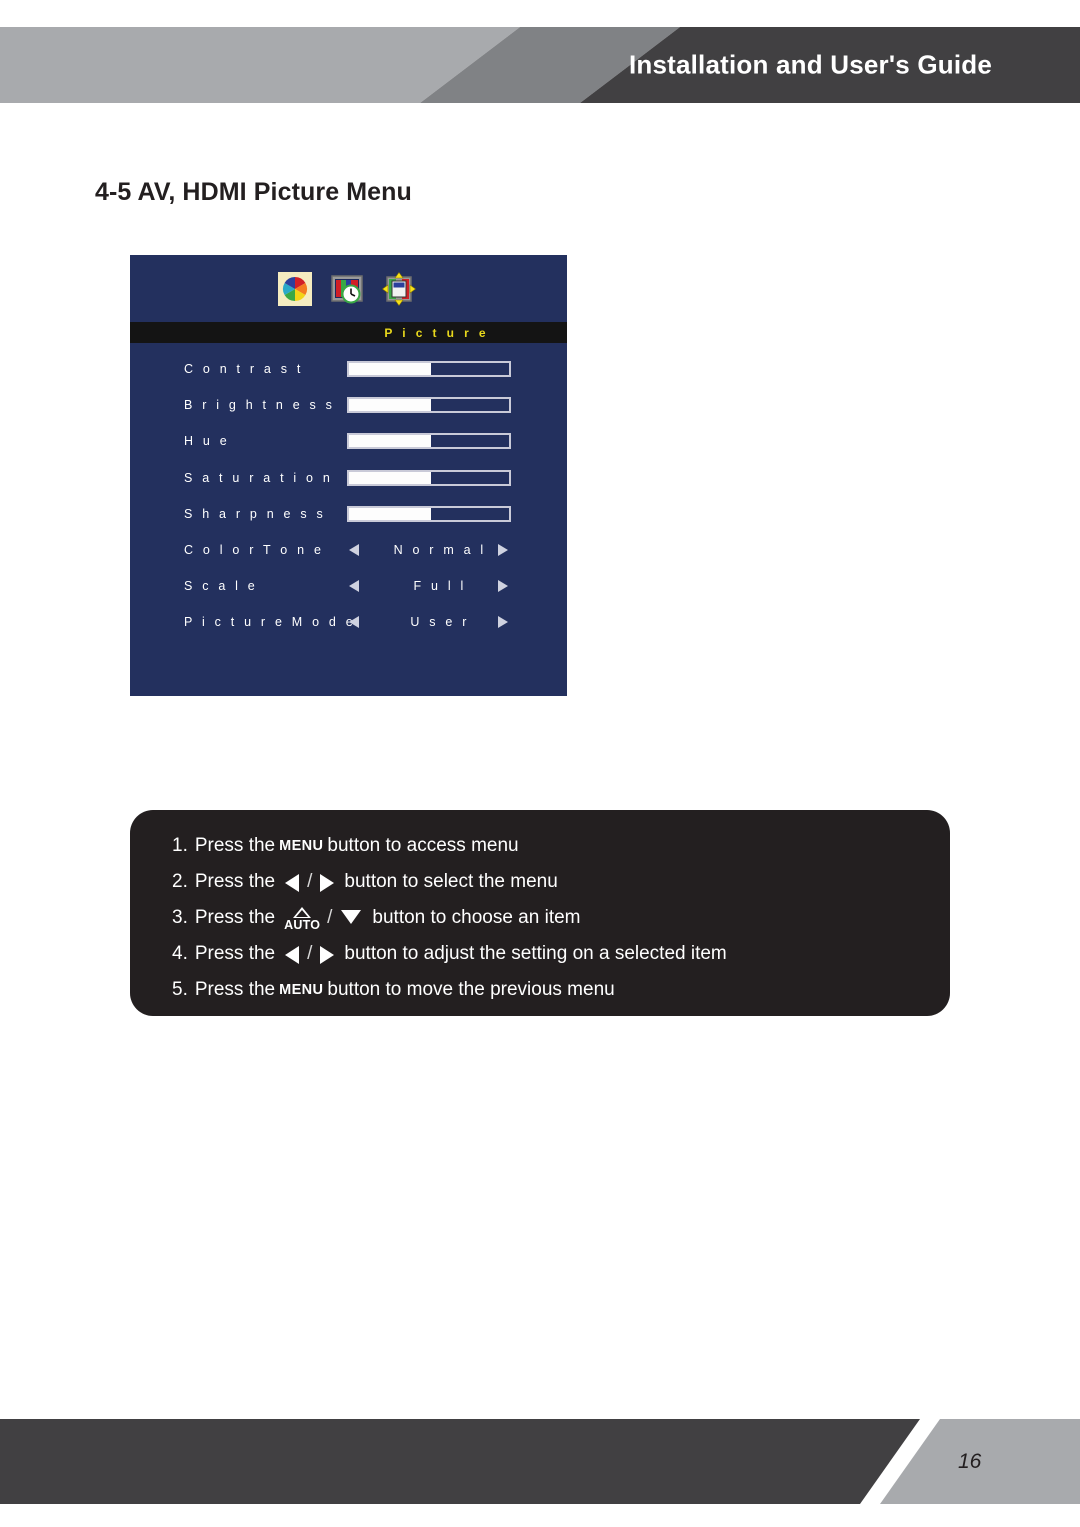 This screenshot has height=1527, width=1080. Describe the element at coordinates (476, 917) in the screenshot. I see `step-suffix: button to choose an item` at that location.